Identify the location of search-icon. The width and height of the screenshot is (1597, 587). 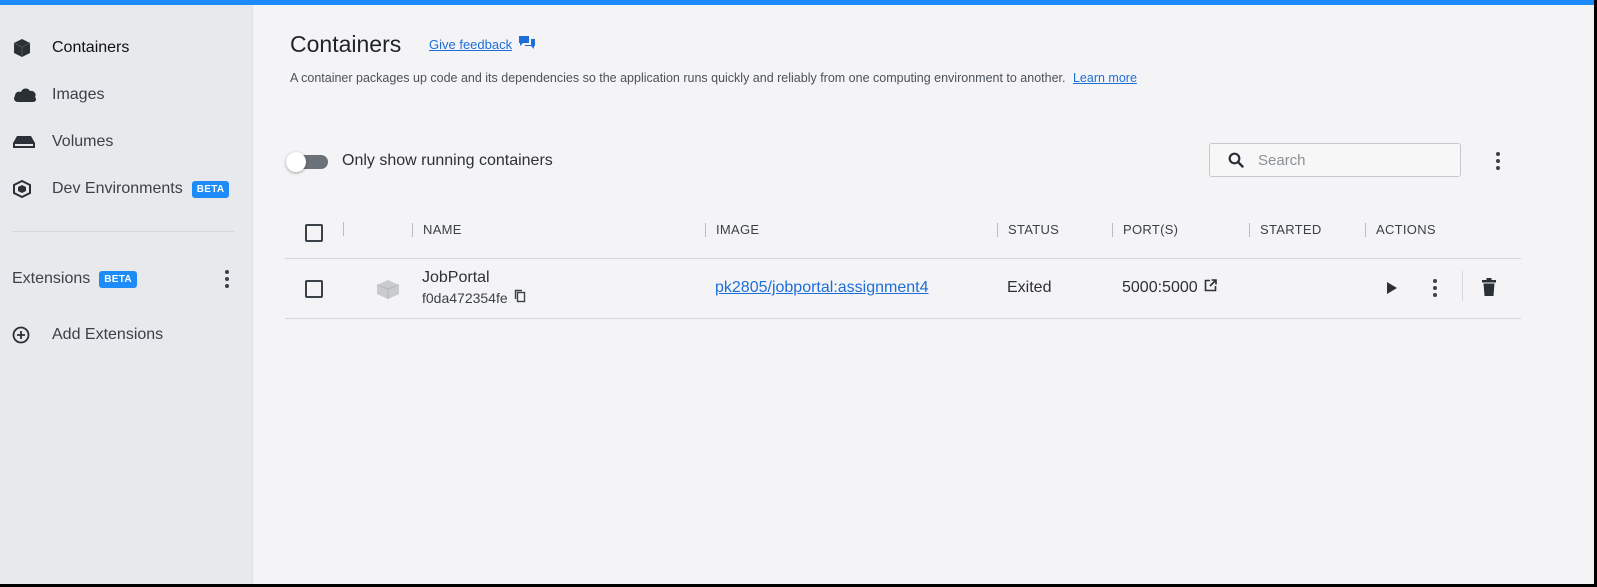
(1236, 160).